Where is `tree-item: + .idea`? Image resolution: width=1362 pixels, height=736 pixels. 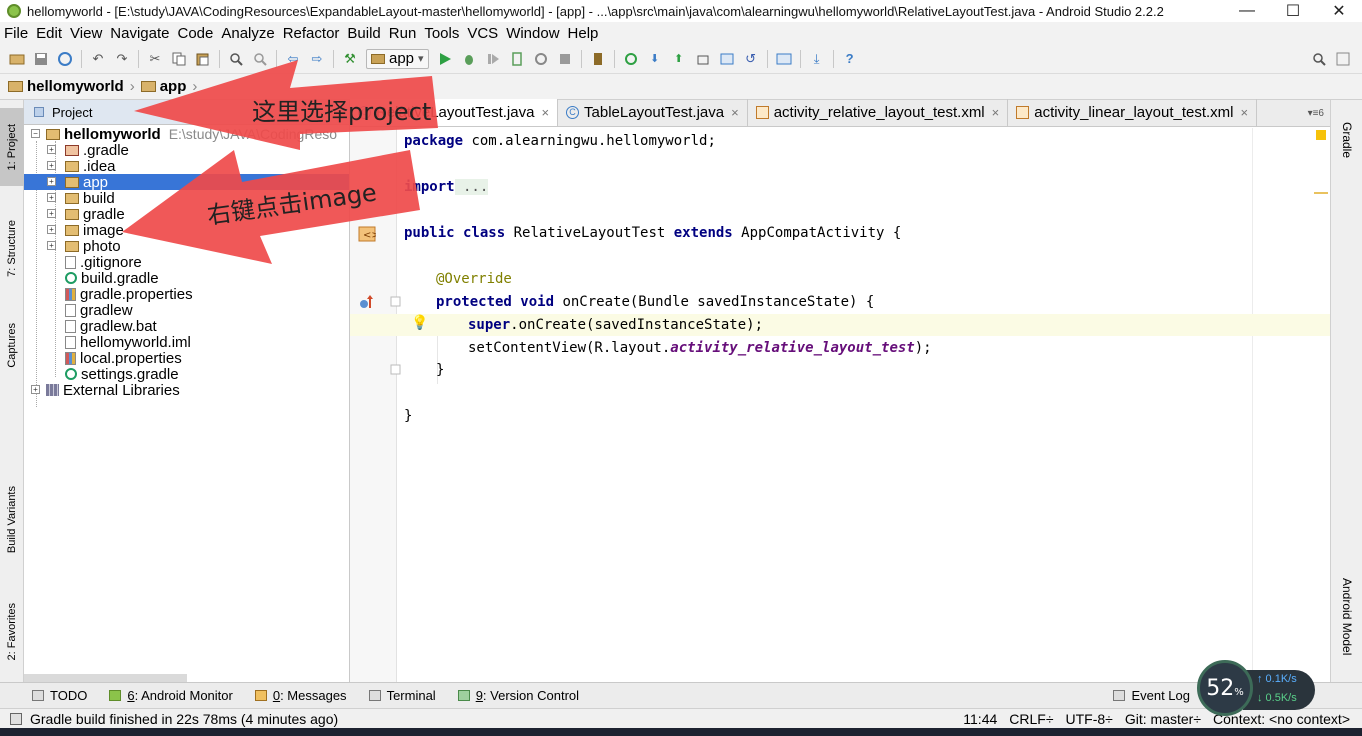 tree-item: + .idea is located at coordinates (186, 166).